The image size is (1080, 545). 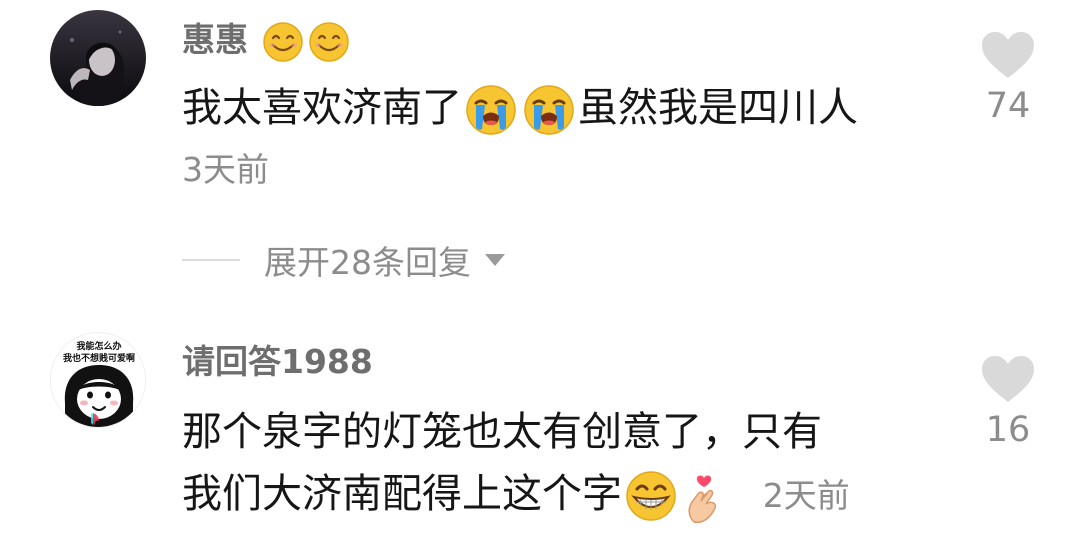 What do you see at coordinates (402, 494) in the screenshot?
I see `comment-text-part: 我们大济南配得上这个字` at bounding box center [402, 494].